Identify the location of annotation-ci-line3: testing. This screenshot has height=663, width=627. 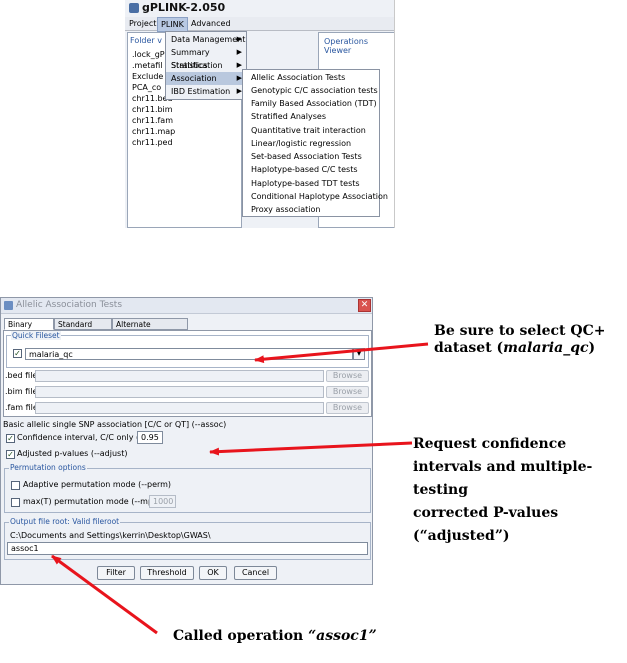
(441, 490).